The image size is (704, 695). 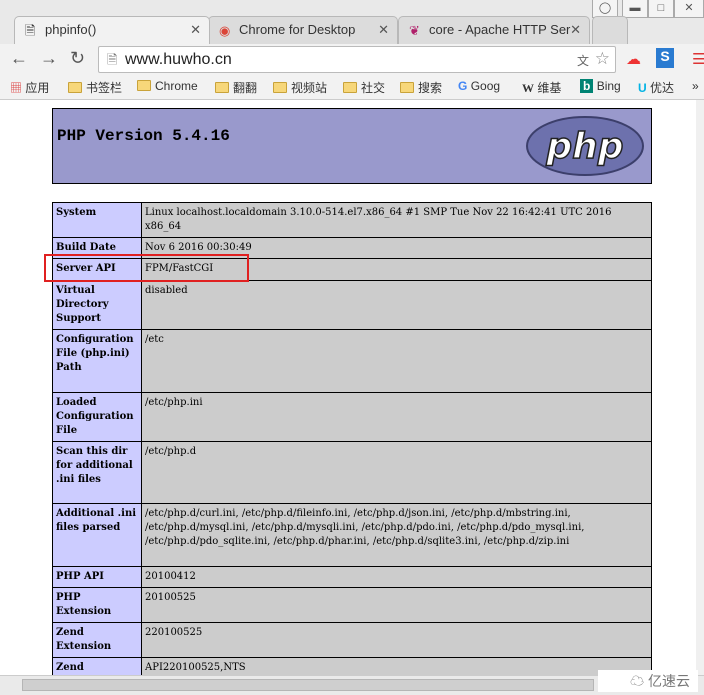 I want to click on row-key: Virtual Directory Support, so click(x=97, y=305).